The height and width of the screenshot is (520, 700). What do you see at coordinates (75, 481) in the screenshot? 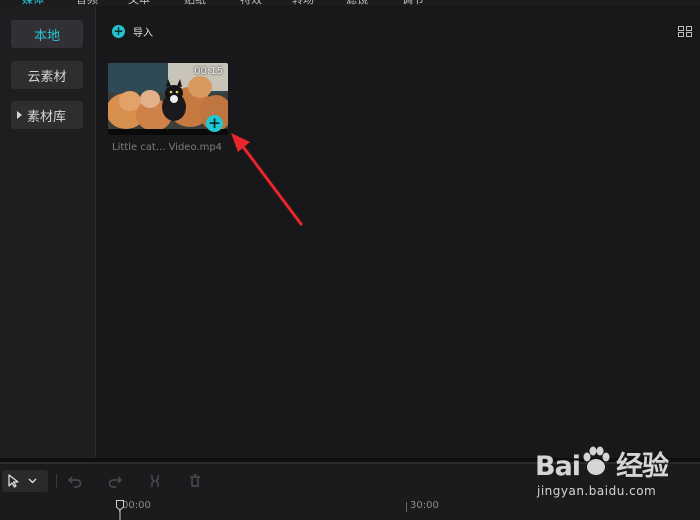
I see `undo-icon` at bounding box center [75, 481].